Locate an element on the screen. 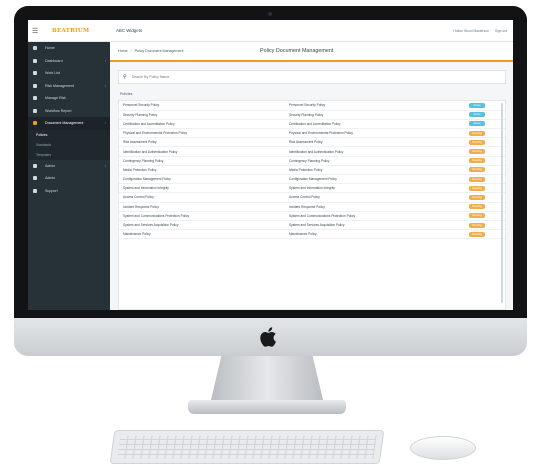  policy-name: Incident Response Policy is located at coordinates (202, 207).